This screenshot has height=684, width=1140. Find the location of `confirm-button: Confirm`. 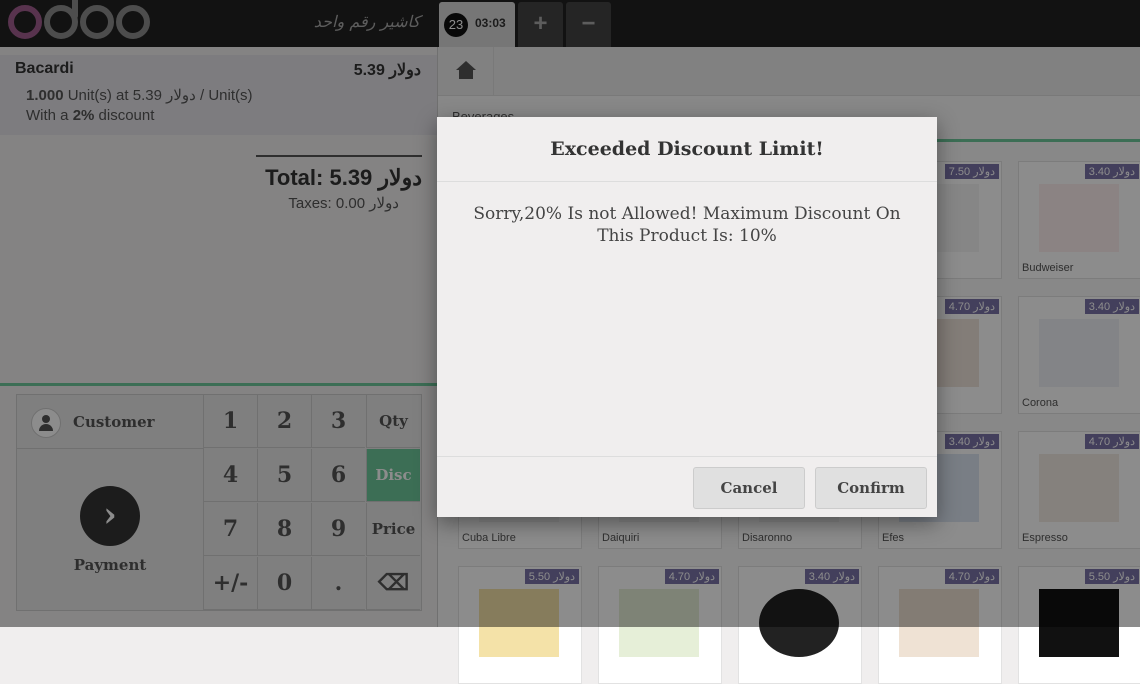

confirm-button: Confirm is located at coordinates (871, 488).